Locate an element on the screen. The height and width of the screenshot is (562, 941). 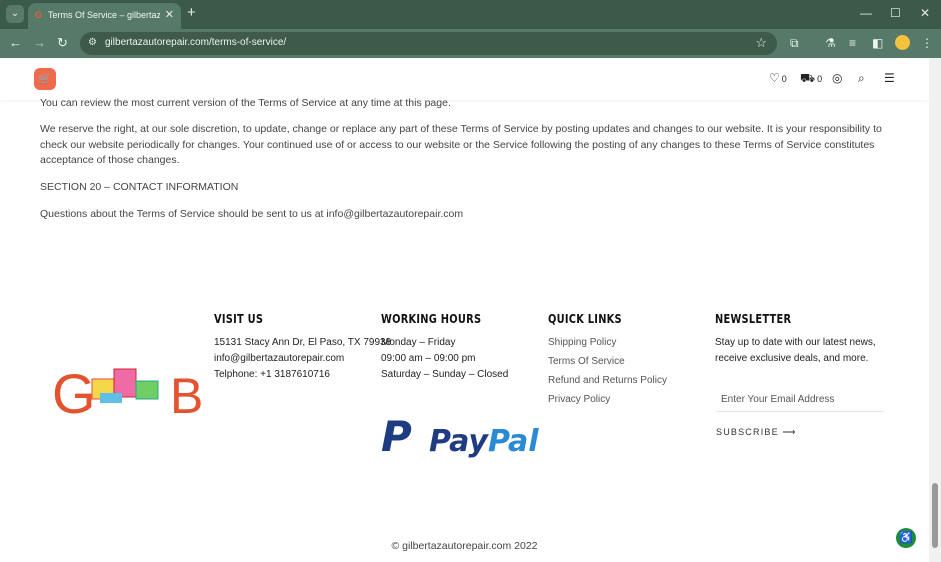
paypal-logo: P PayPal is located at coordinates (460, 435).